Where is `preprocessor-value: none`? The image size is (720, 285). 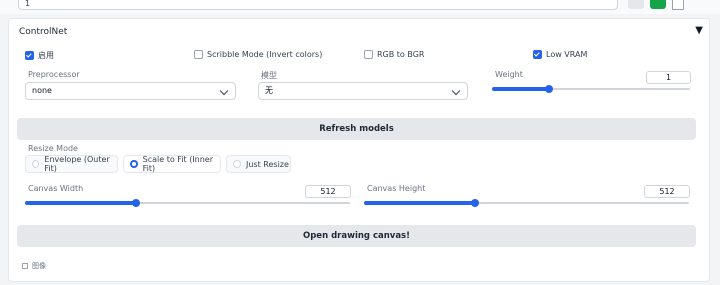
preprocessor-value: none is located at coordinates (42, 90).